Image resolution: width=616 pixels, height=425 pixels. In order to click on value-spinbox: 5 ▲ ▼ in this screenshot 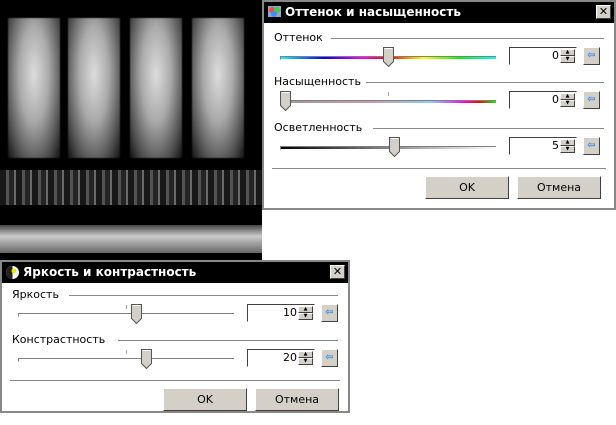, I will do `click(543, 146)`.